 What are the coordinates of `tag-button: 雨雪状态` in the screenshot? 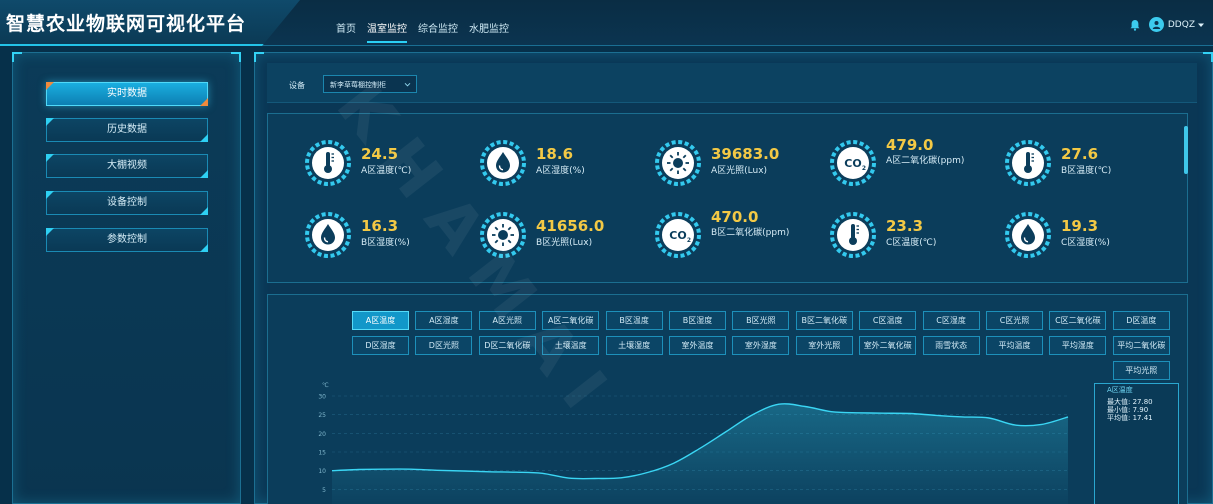 It's located at (951, 345).